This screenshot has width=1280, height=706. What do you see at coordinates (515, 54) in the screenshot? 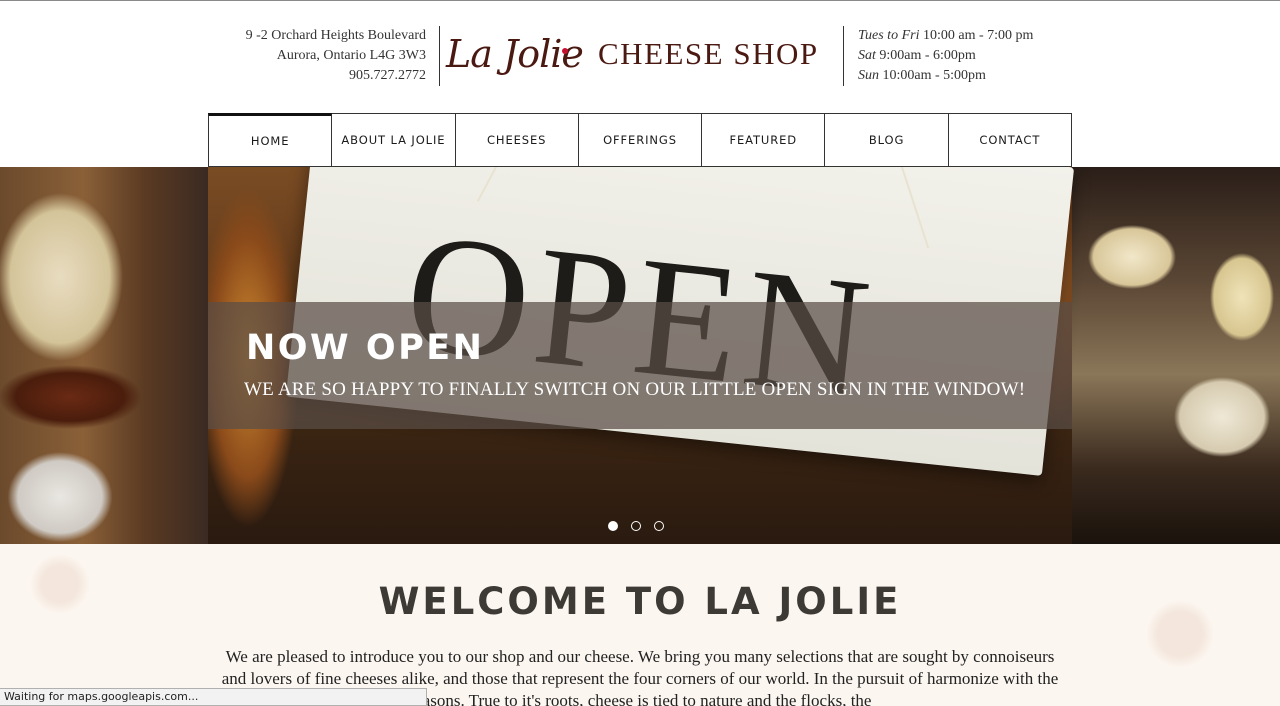
I see `logo-script: La Jolie` at bounding box center [515, 54].